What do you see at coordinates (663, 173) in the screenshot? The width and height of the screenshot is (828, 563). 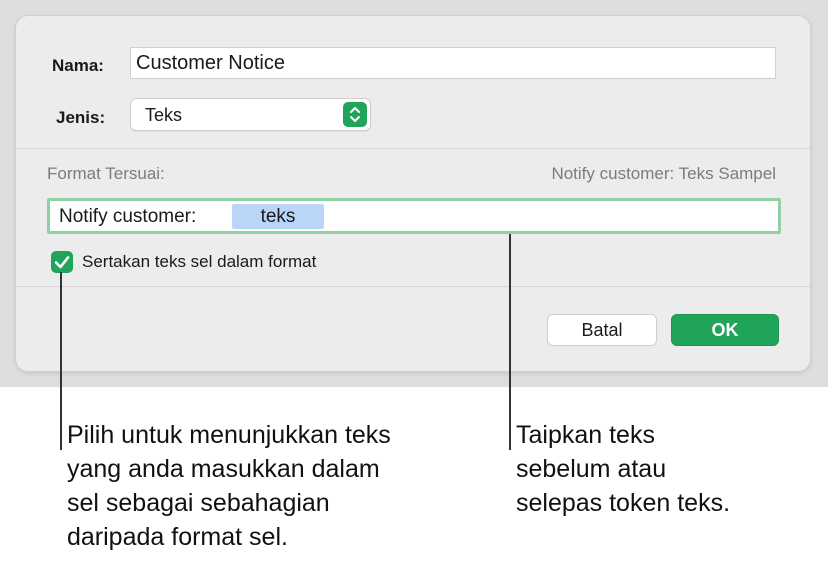 I see `format-preview: Notify customer: Teks Sampel` at bounding box center [663, 173].